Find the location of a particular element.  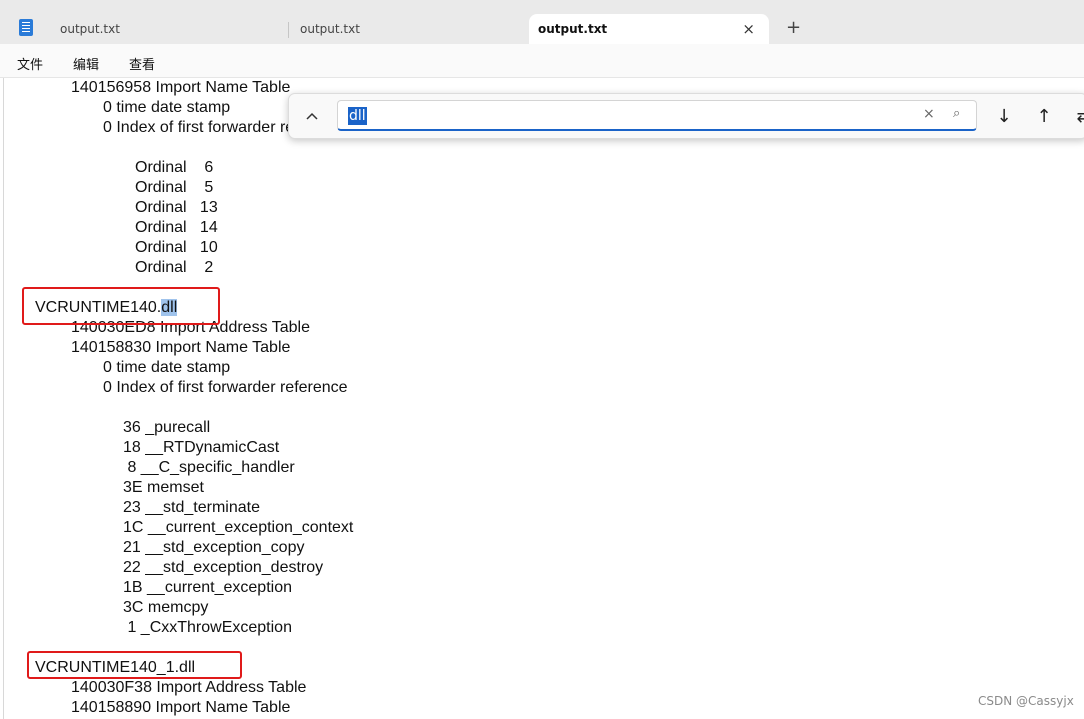

text-line: 0 Index of first forwarder reference is located at coordinates (225, 387).